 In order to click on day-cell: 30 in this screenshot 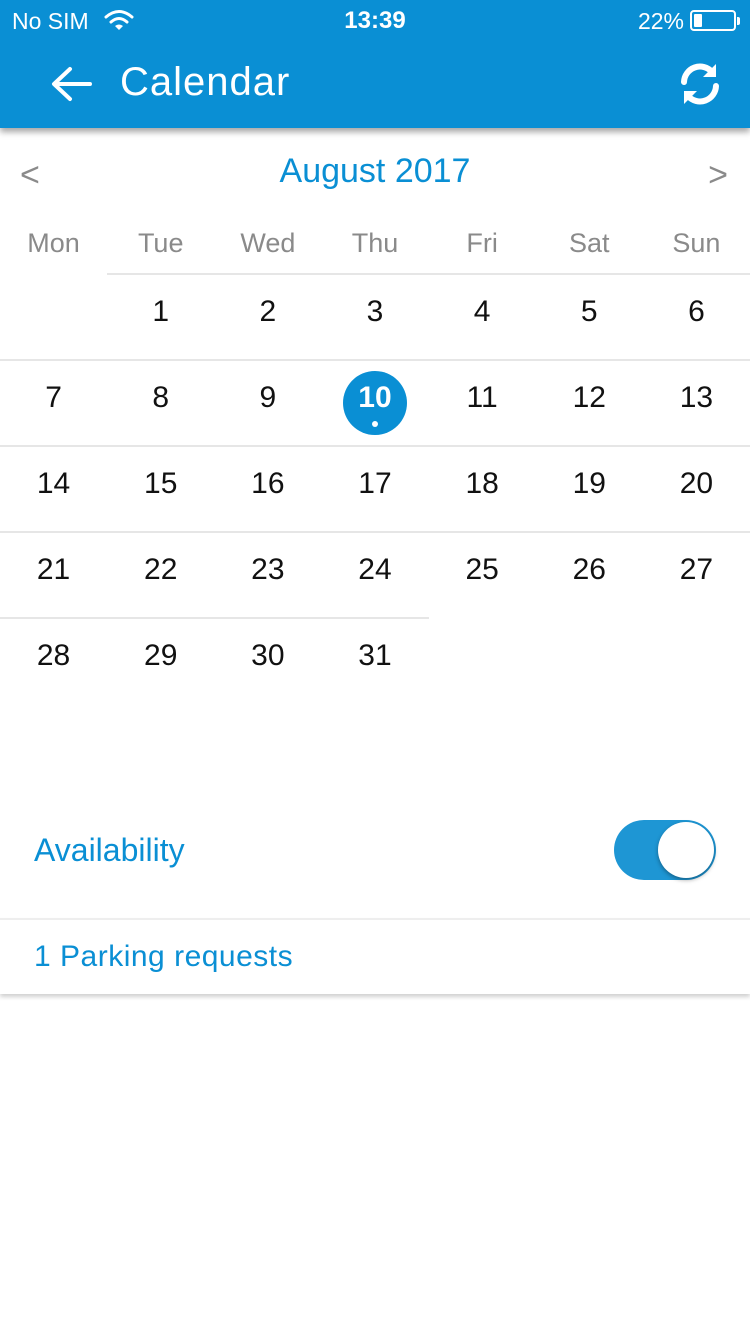, I will do `click(267, 660)`.